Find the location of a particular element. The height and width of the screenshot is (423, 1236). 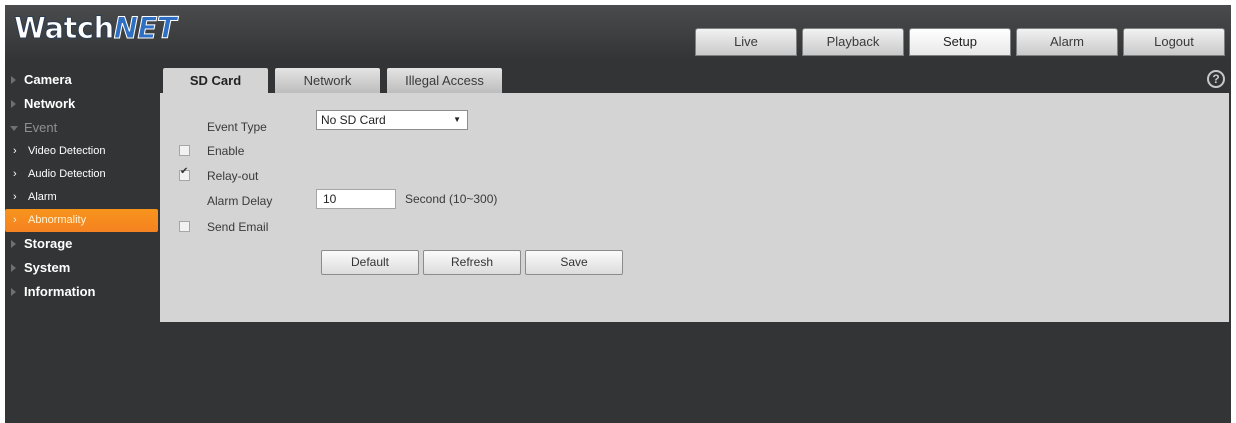

send-email-checkbox is located at coordinates (184, 226).